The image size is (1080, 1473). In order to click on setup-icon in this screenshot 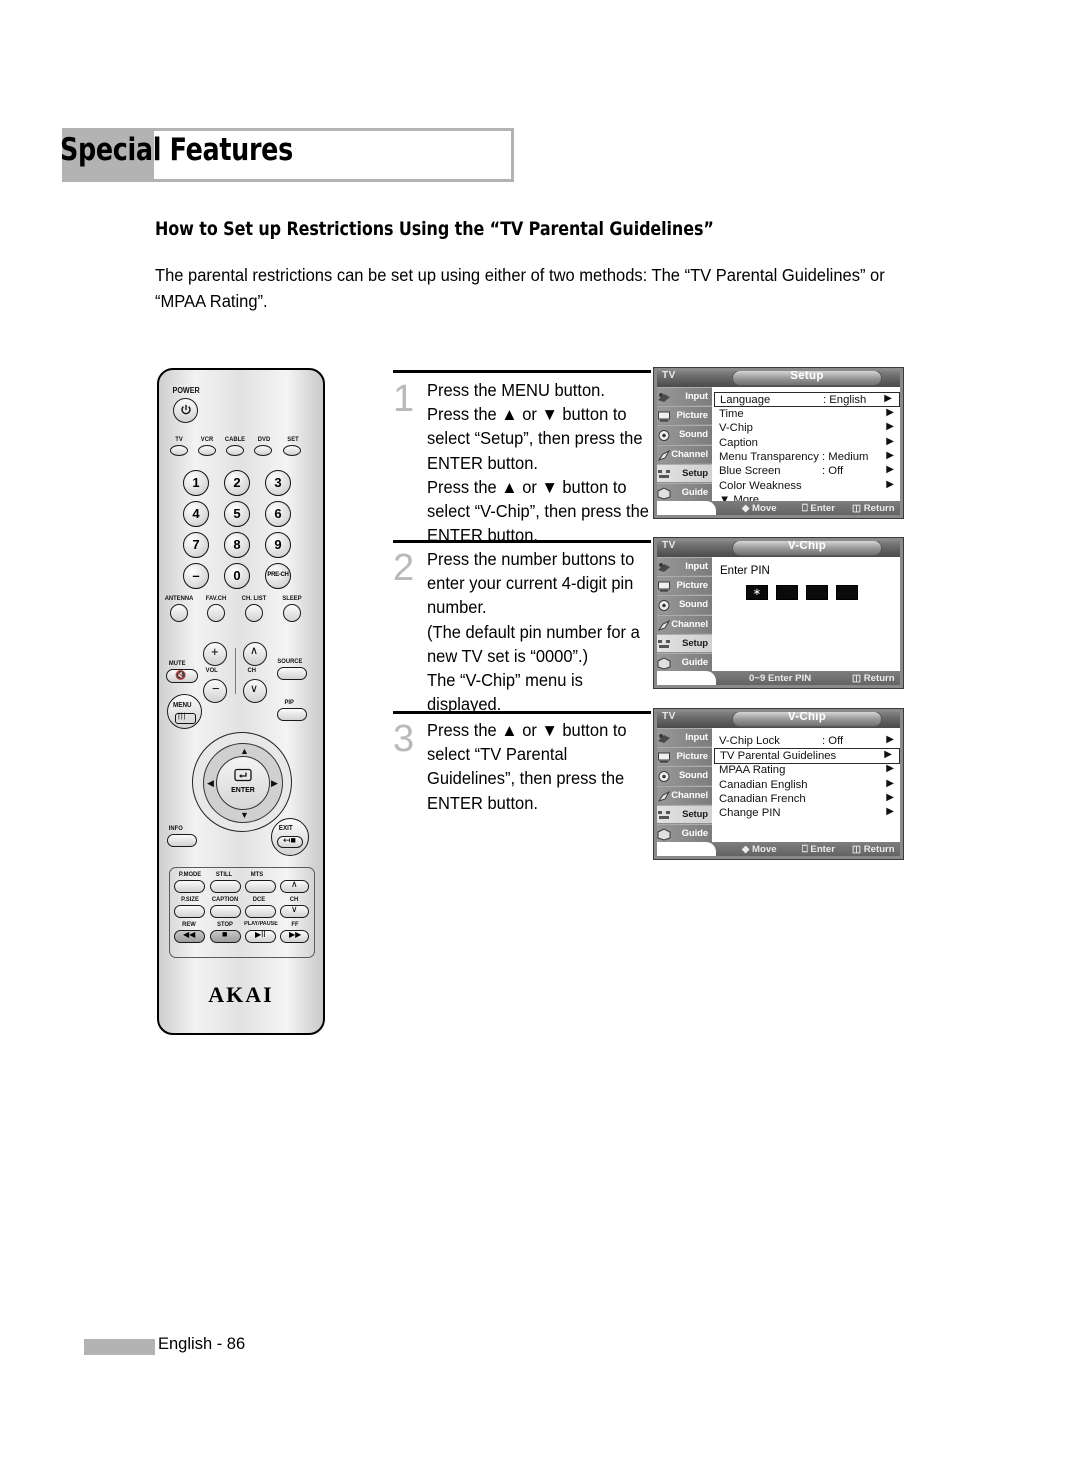, I will do `click(664, 643)`.